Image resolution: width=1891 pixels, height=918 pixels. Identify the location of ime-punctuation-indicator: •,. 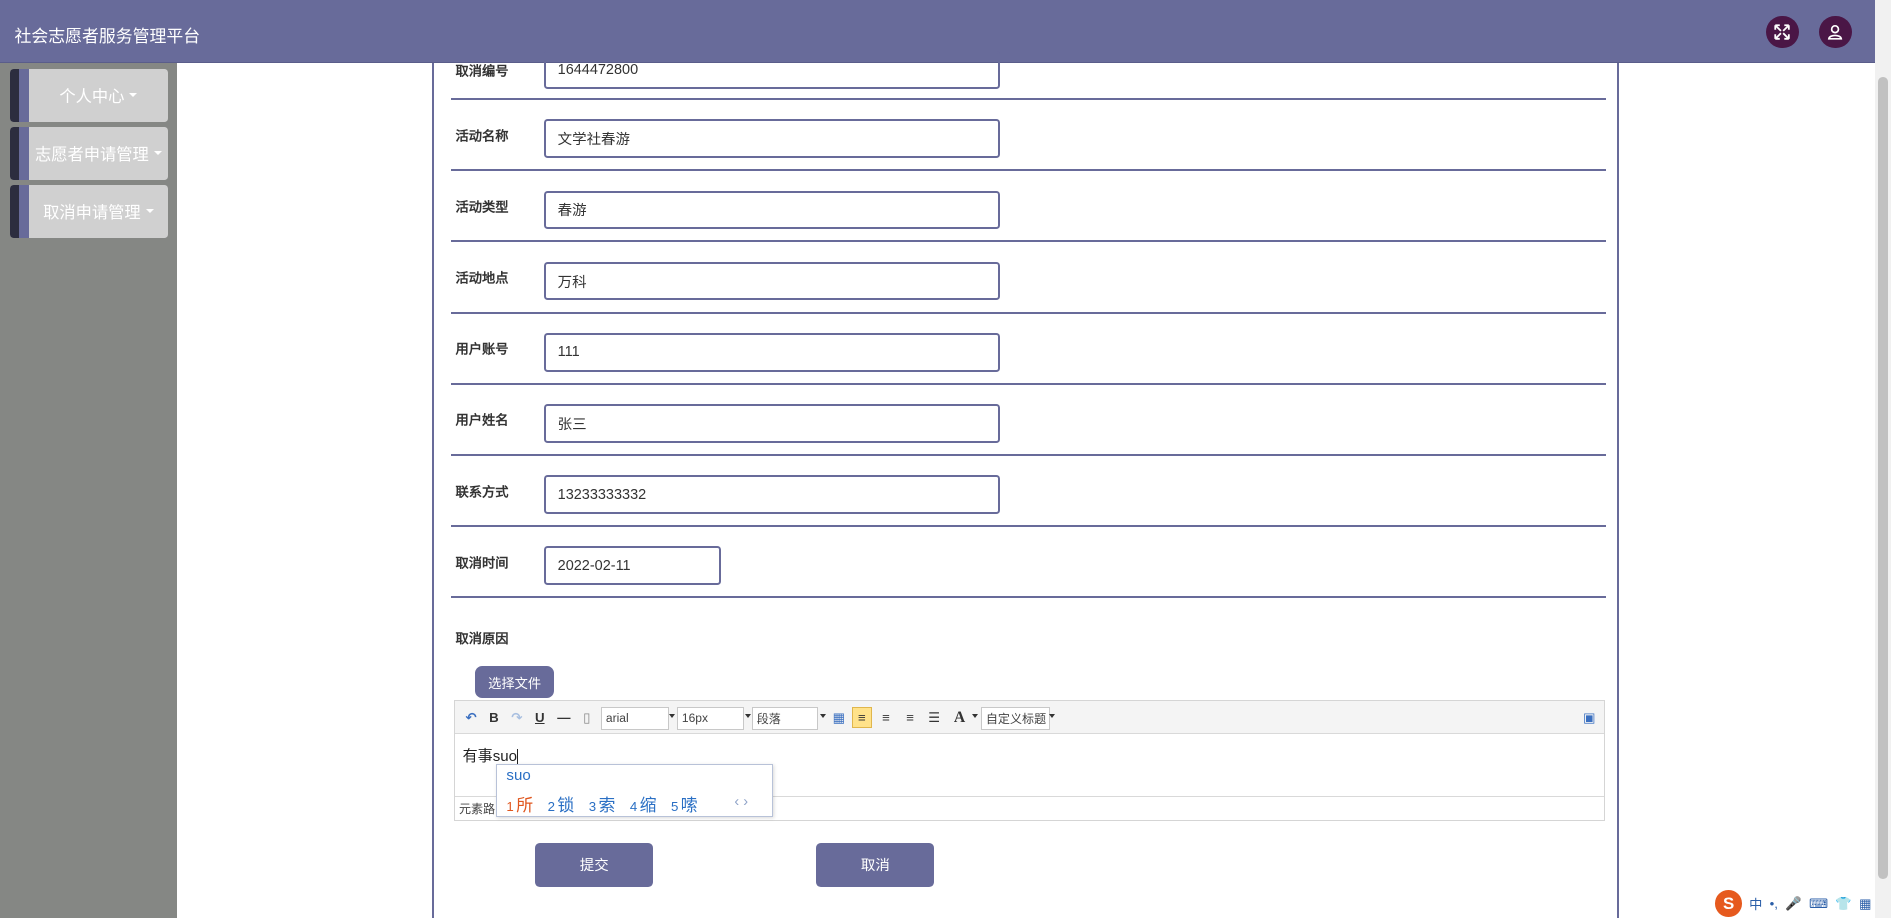
(1774, 903).